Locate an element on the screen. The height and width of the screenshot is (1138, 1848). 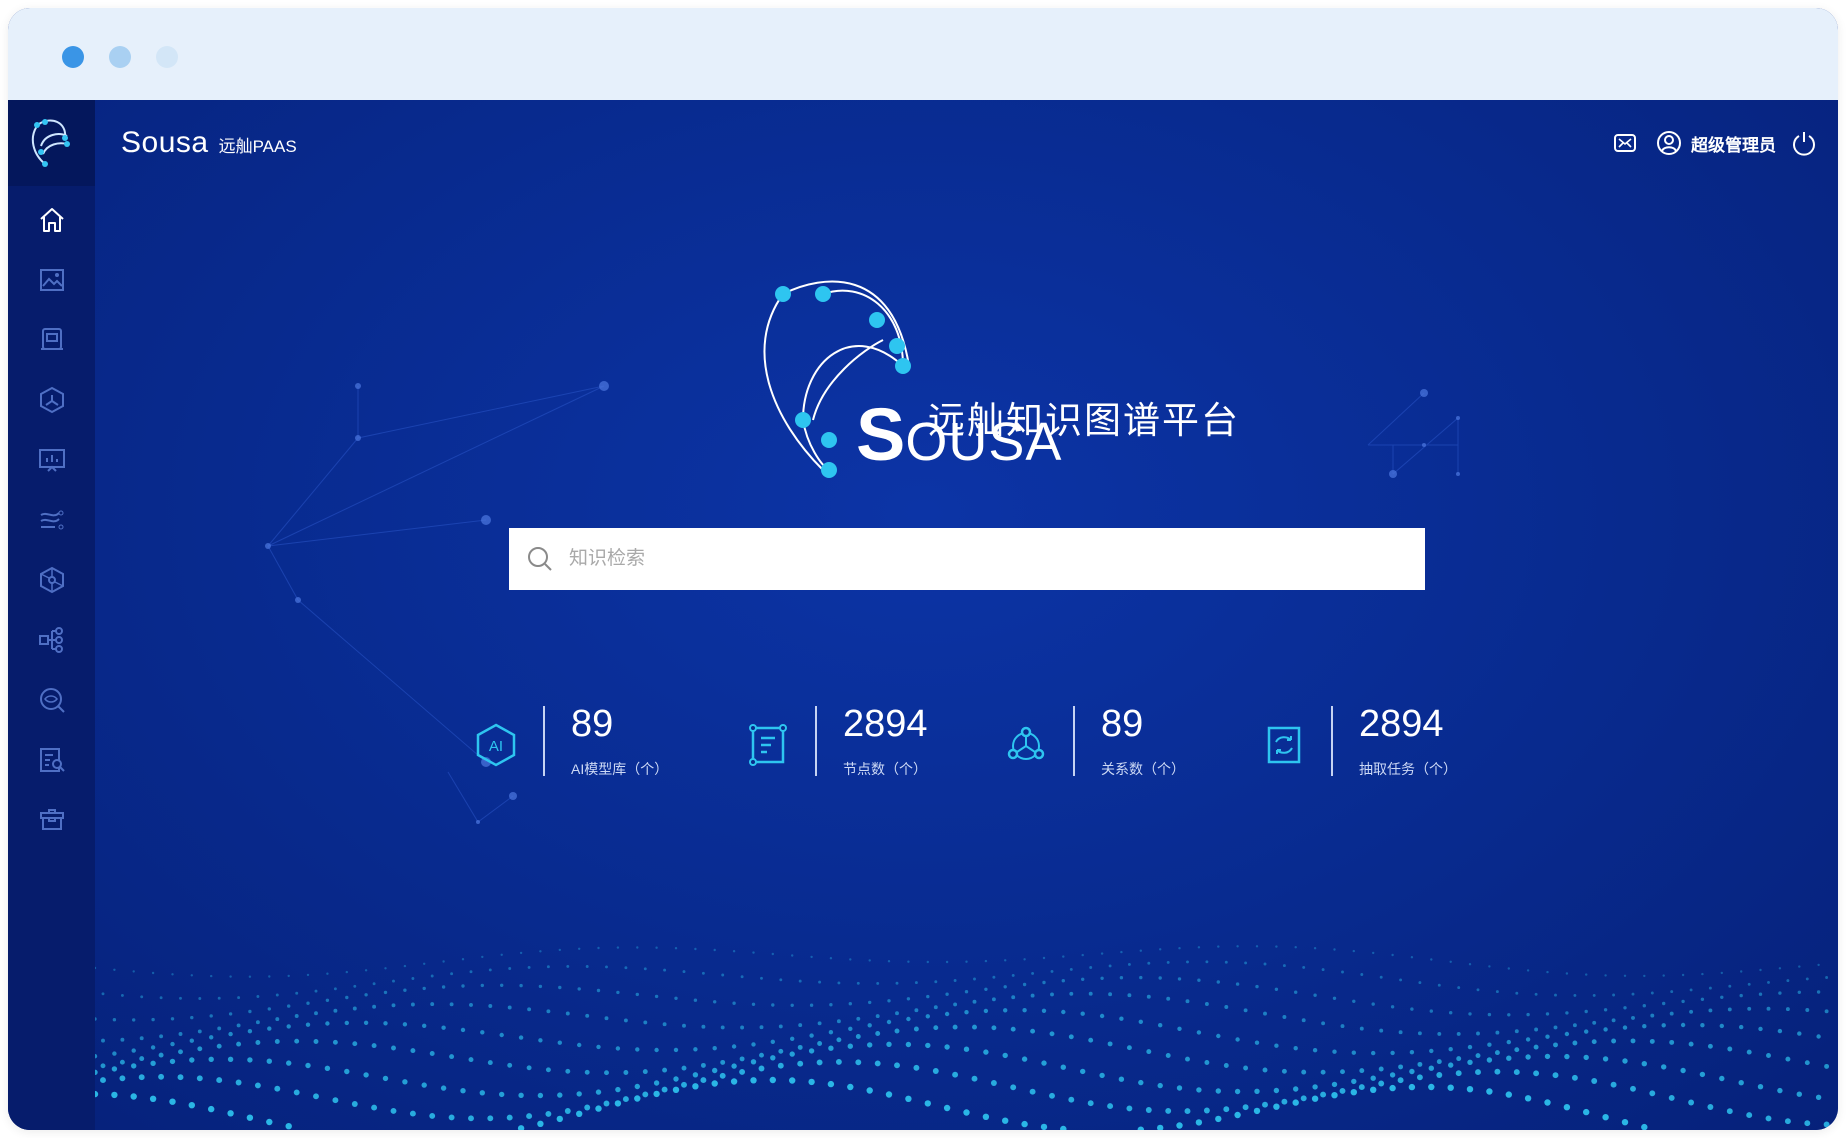
stat-label: 关系数（个） is located at coordinates (1143, 769).